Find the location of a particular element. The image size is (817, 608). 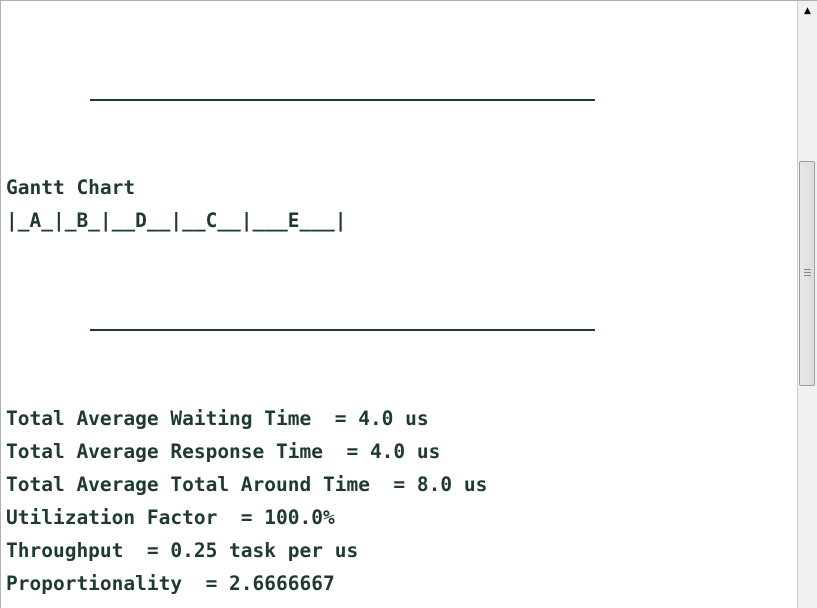

stat-throughput: Throughput = 0.25 task per us is located at coordinates (182, 550).